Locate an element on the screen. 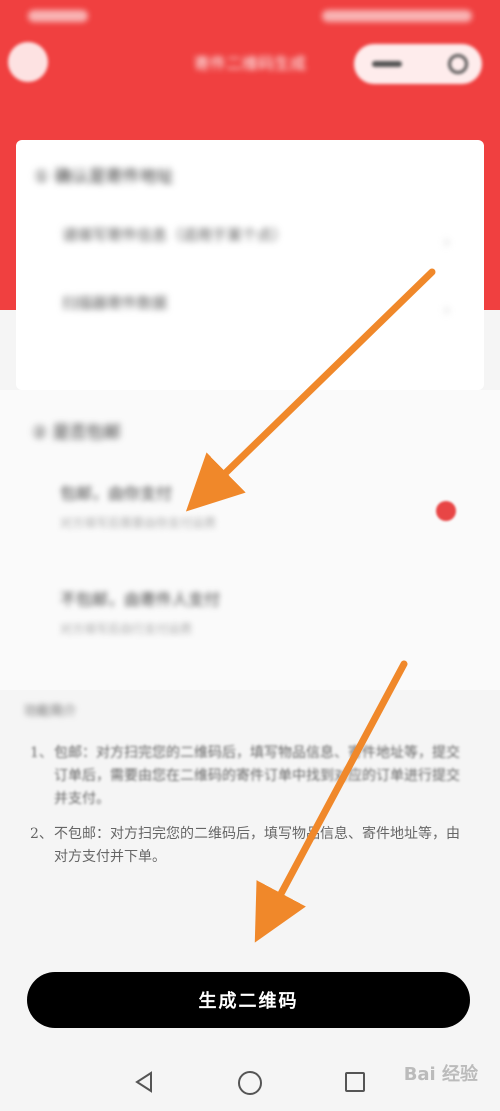 This screenshot has height=1111, width=500. status-indicators is located at coordinates (397, 16).